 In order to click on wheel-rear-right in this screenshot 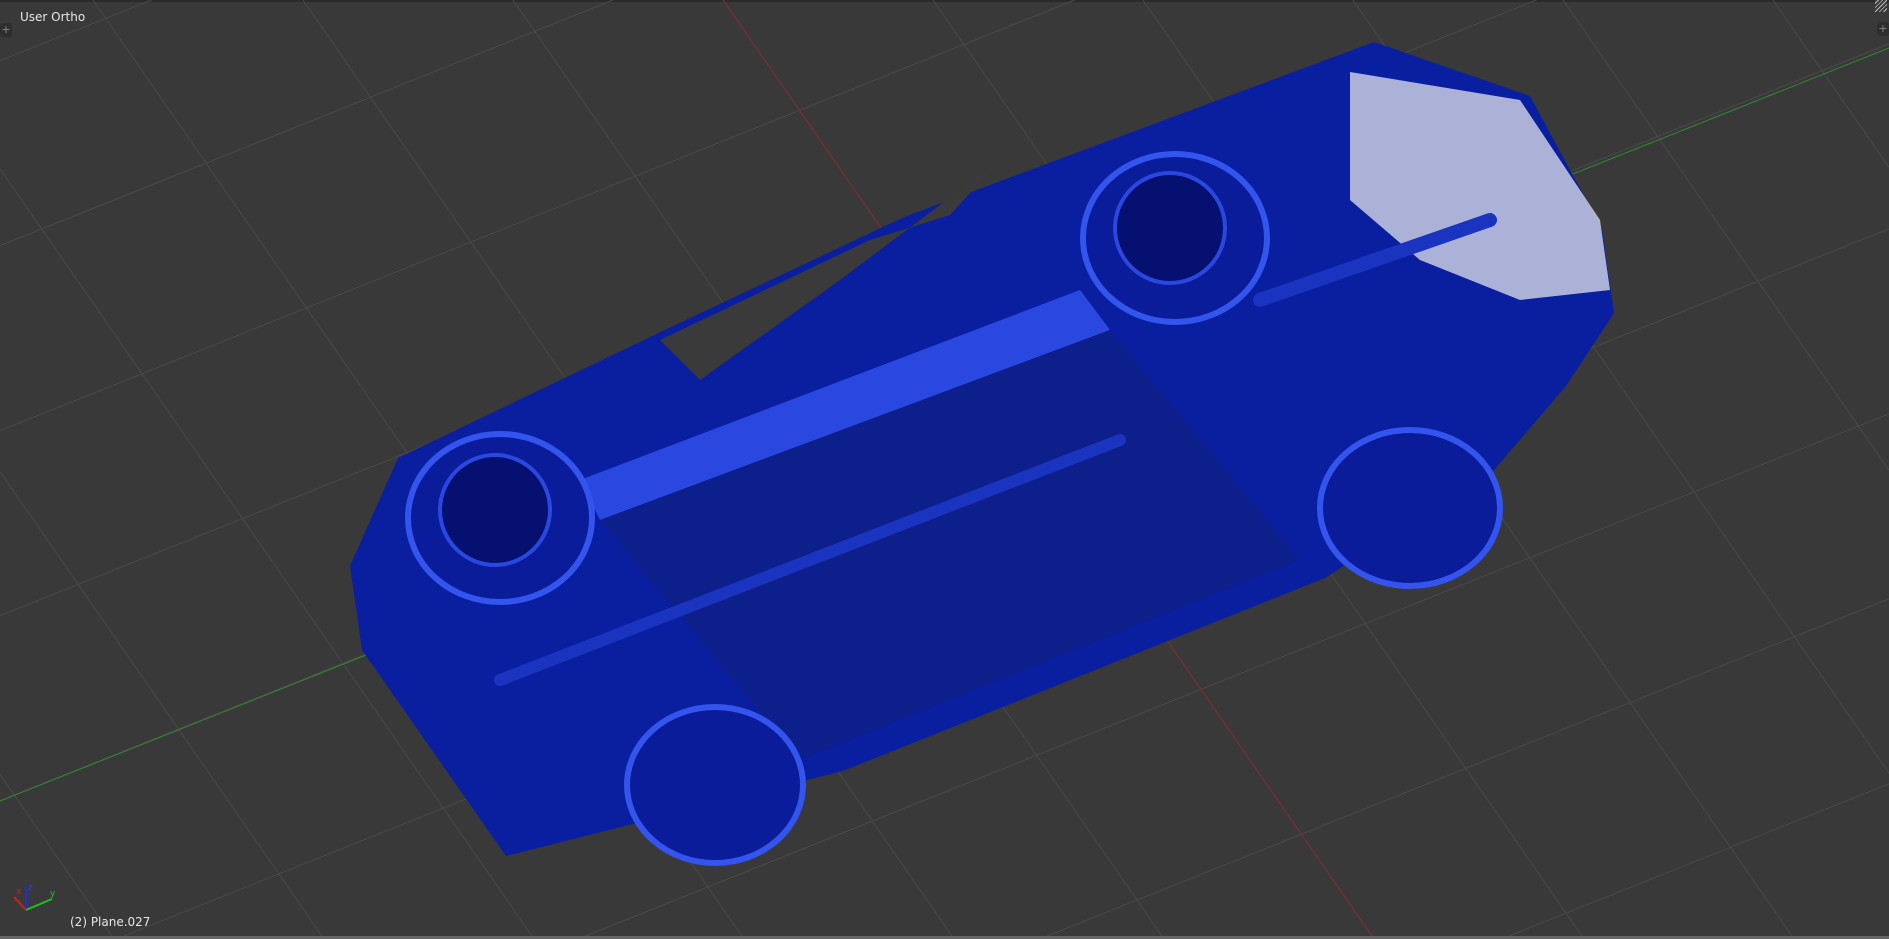, I will do `click(1410, 508)`.